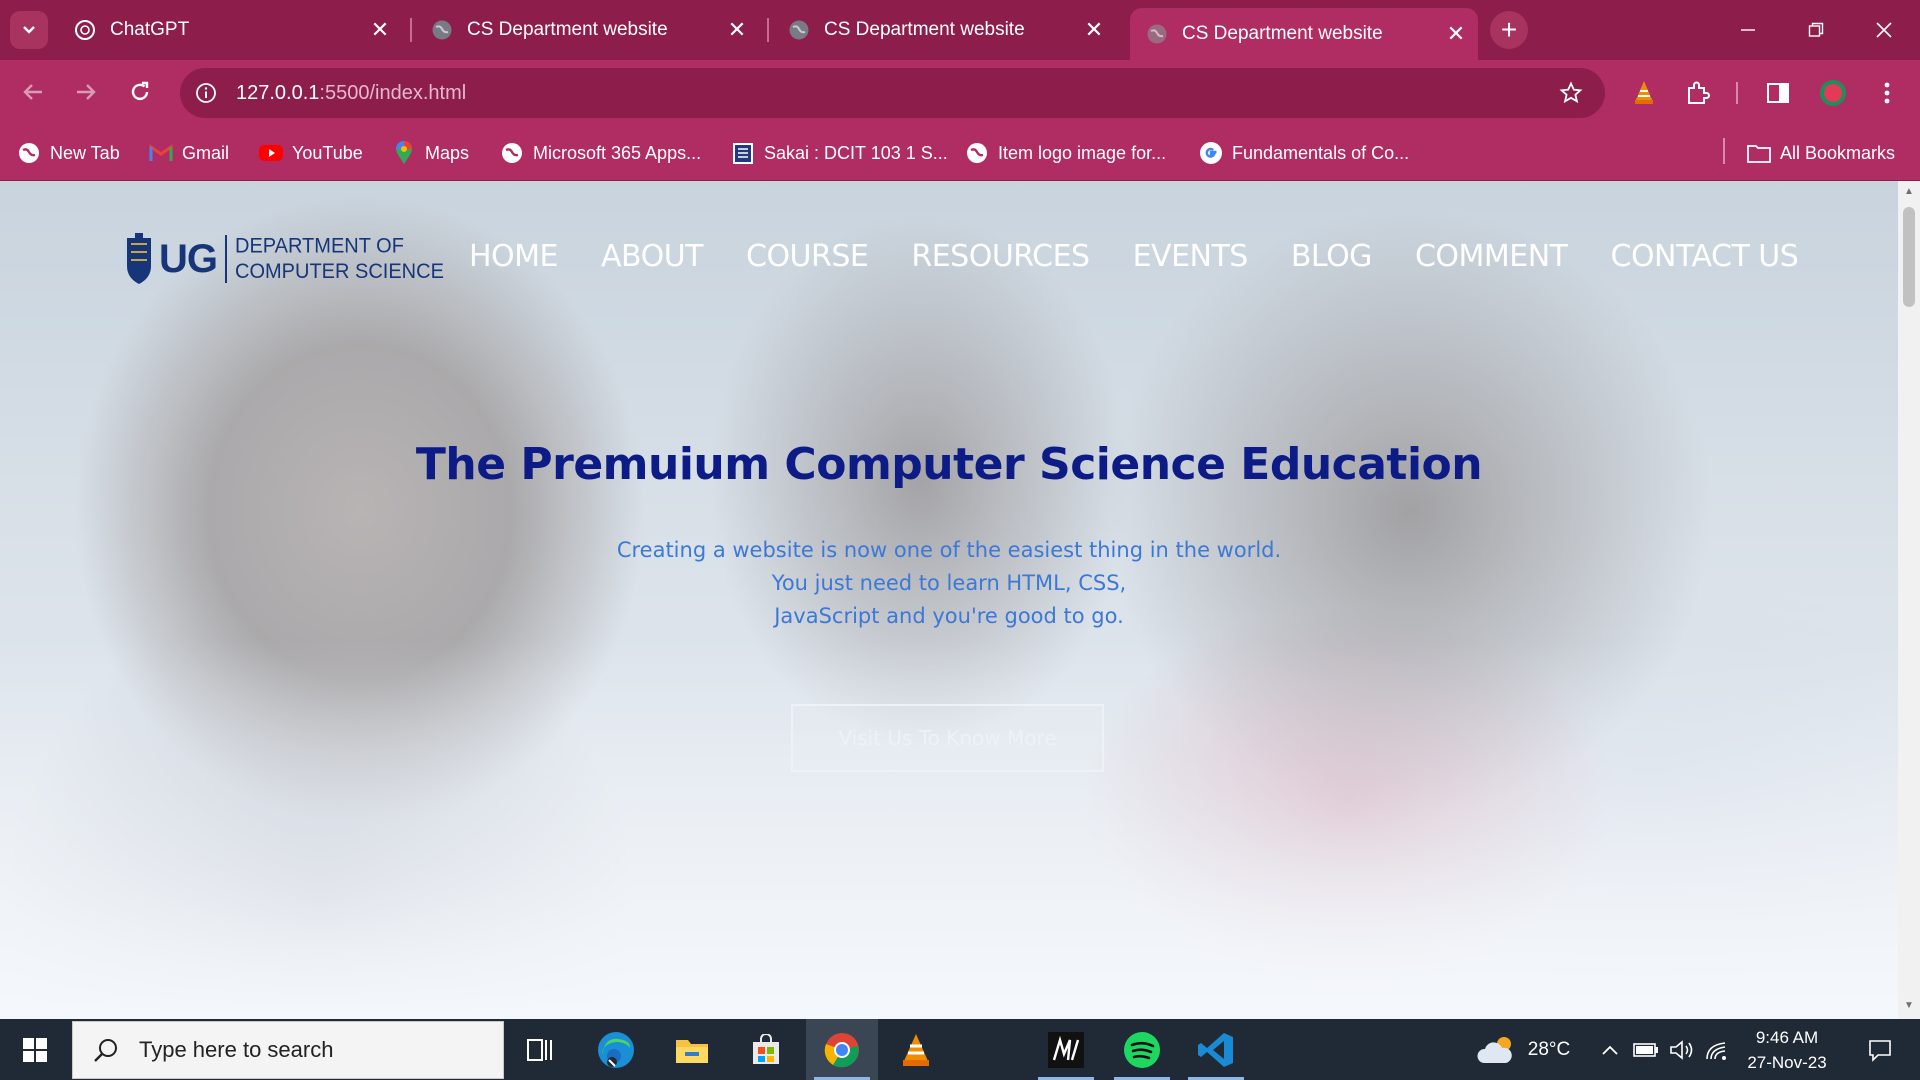 Image resolution: width=1920 pixels, height=1080 pixels. Describe the element at coordinates (1705, 256) in the screenshot. I see `nav-contact-us: CONTACT US` at that location.